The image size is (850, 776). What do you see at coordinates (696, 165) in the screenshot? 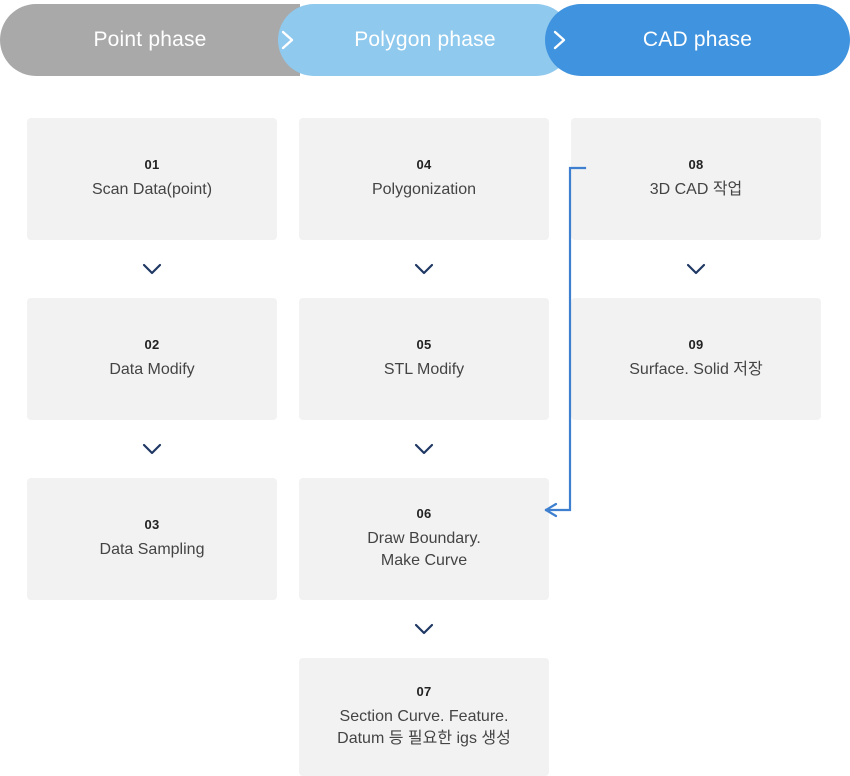
I see `step-number-08: 08` at bounding box center [696, 165].